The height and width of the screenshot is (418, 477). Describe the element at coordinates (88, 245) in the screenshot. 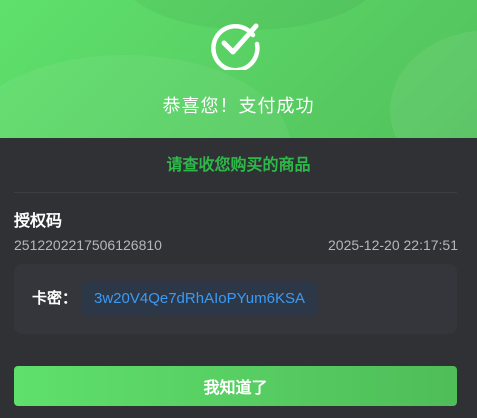

I see `order-number: 2512202217506126810` at that location.